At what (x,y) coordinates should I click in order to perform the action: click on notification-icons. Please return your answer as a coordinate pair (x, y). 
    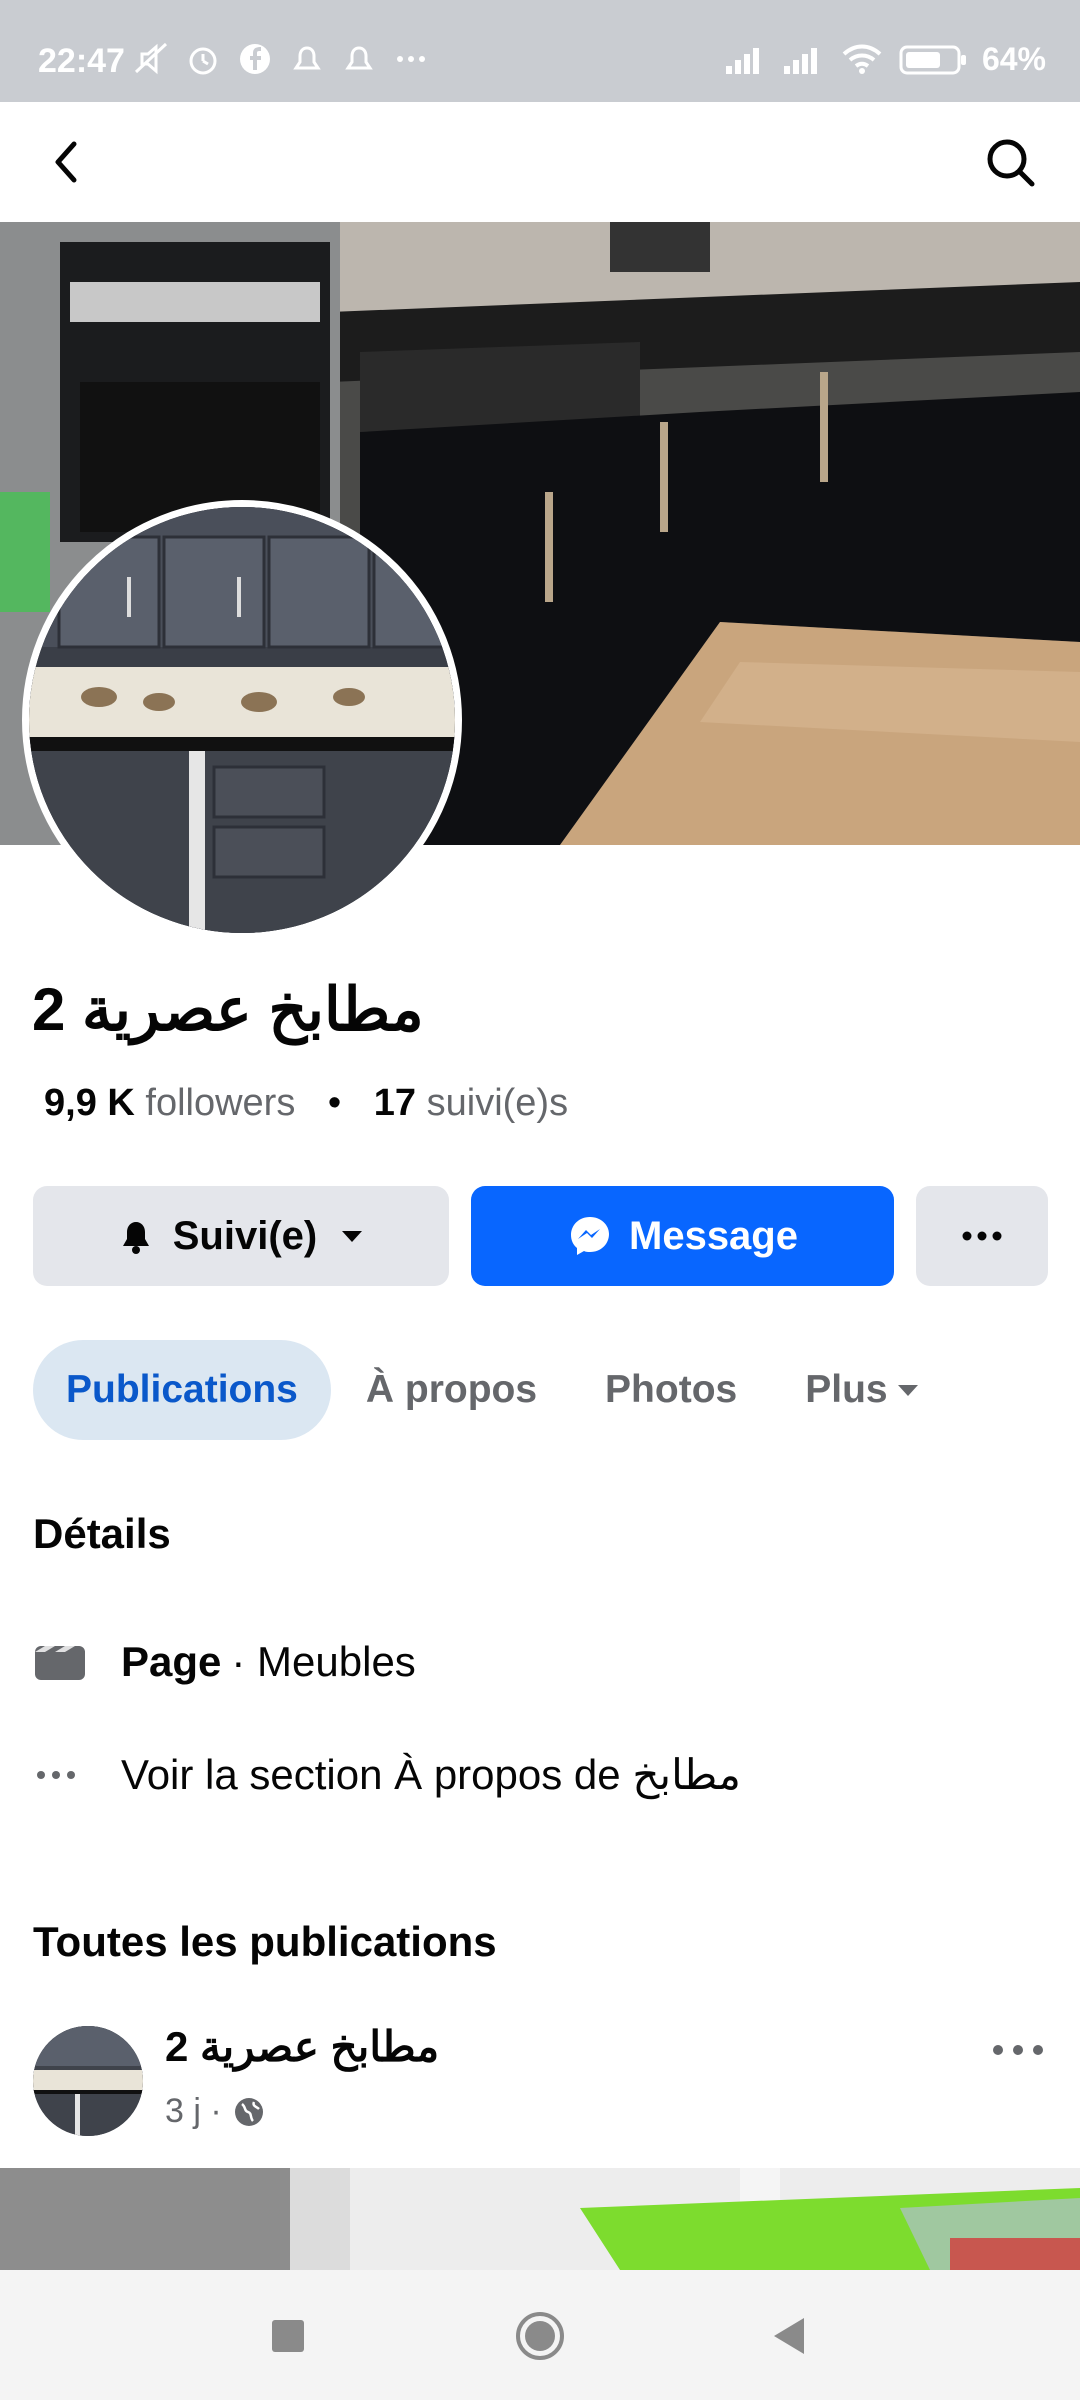
    Looking at the image, I should click on (281, 59).